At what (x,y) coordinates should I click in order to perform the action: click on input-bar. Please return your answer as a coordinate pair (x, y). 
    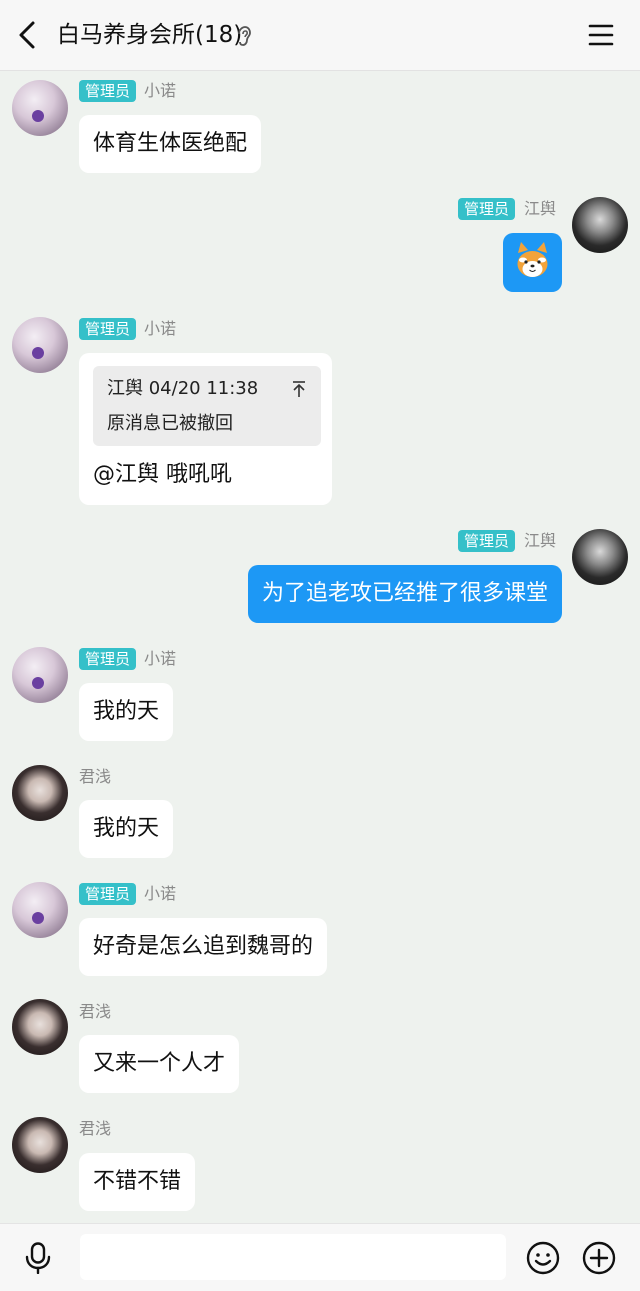
    Looking at the image, I should click on (320, 1257).